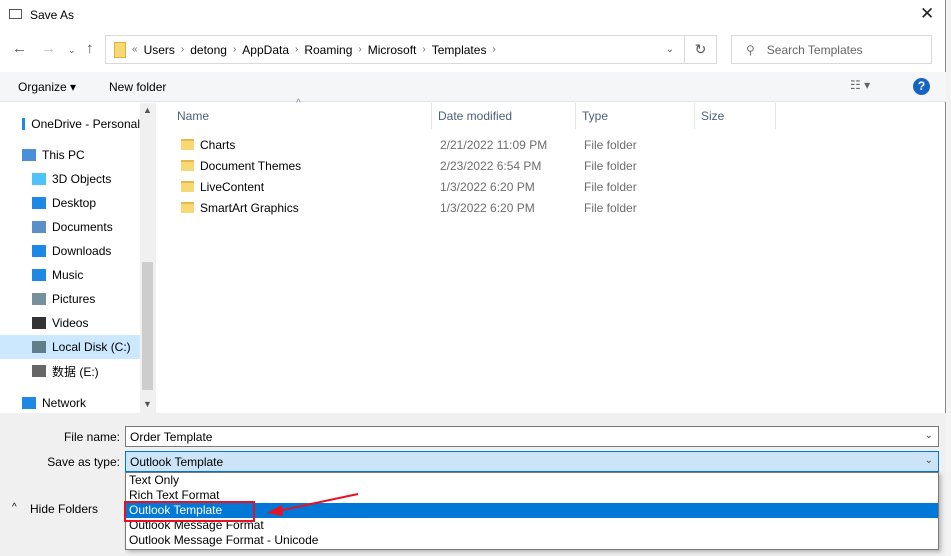  Describe the element at coordinates (475, 116) in the screenshot. I see `column-label: Date modified` at that location.